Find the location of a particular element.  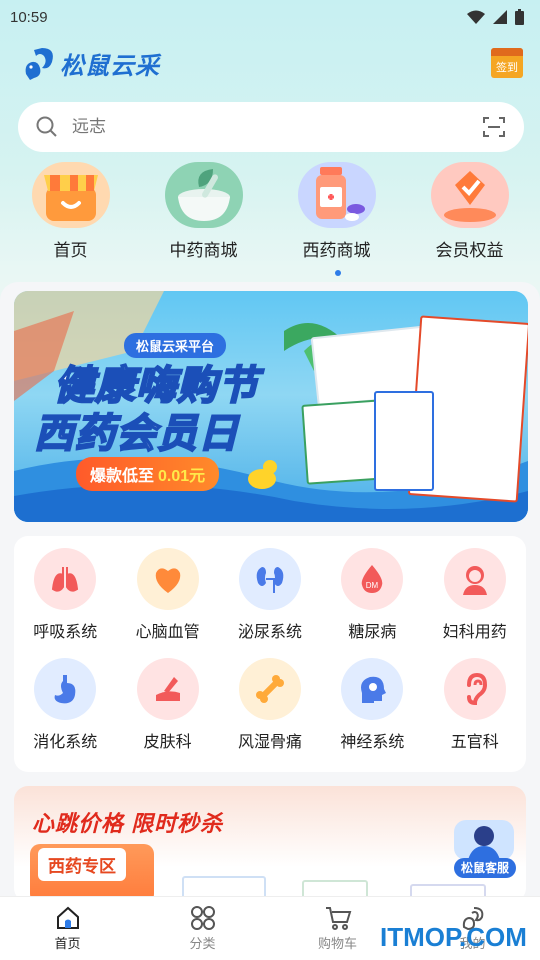

watermark: ITMOP.COM is located at coordinates (453, 937).